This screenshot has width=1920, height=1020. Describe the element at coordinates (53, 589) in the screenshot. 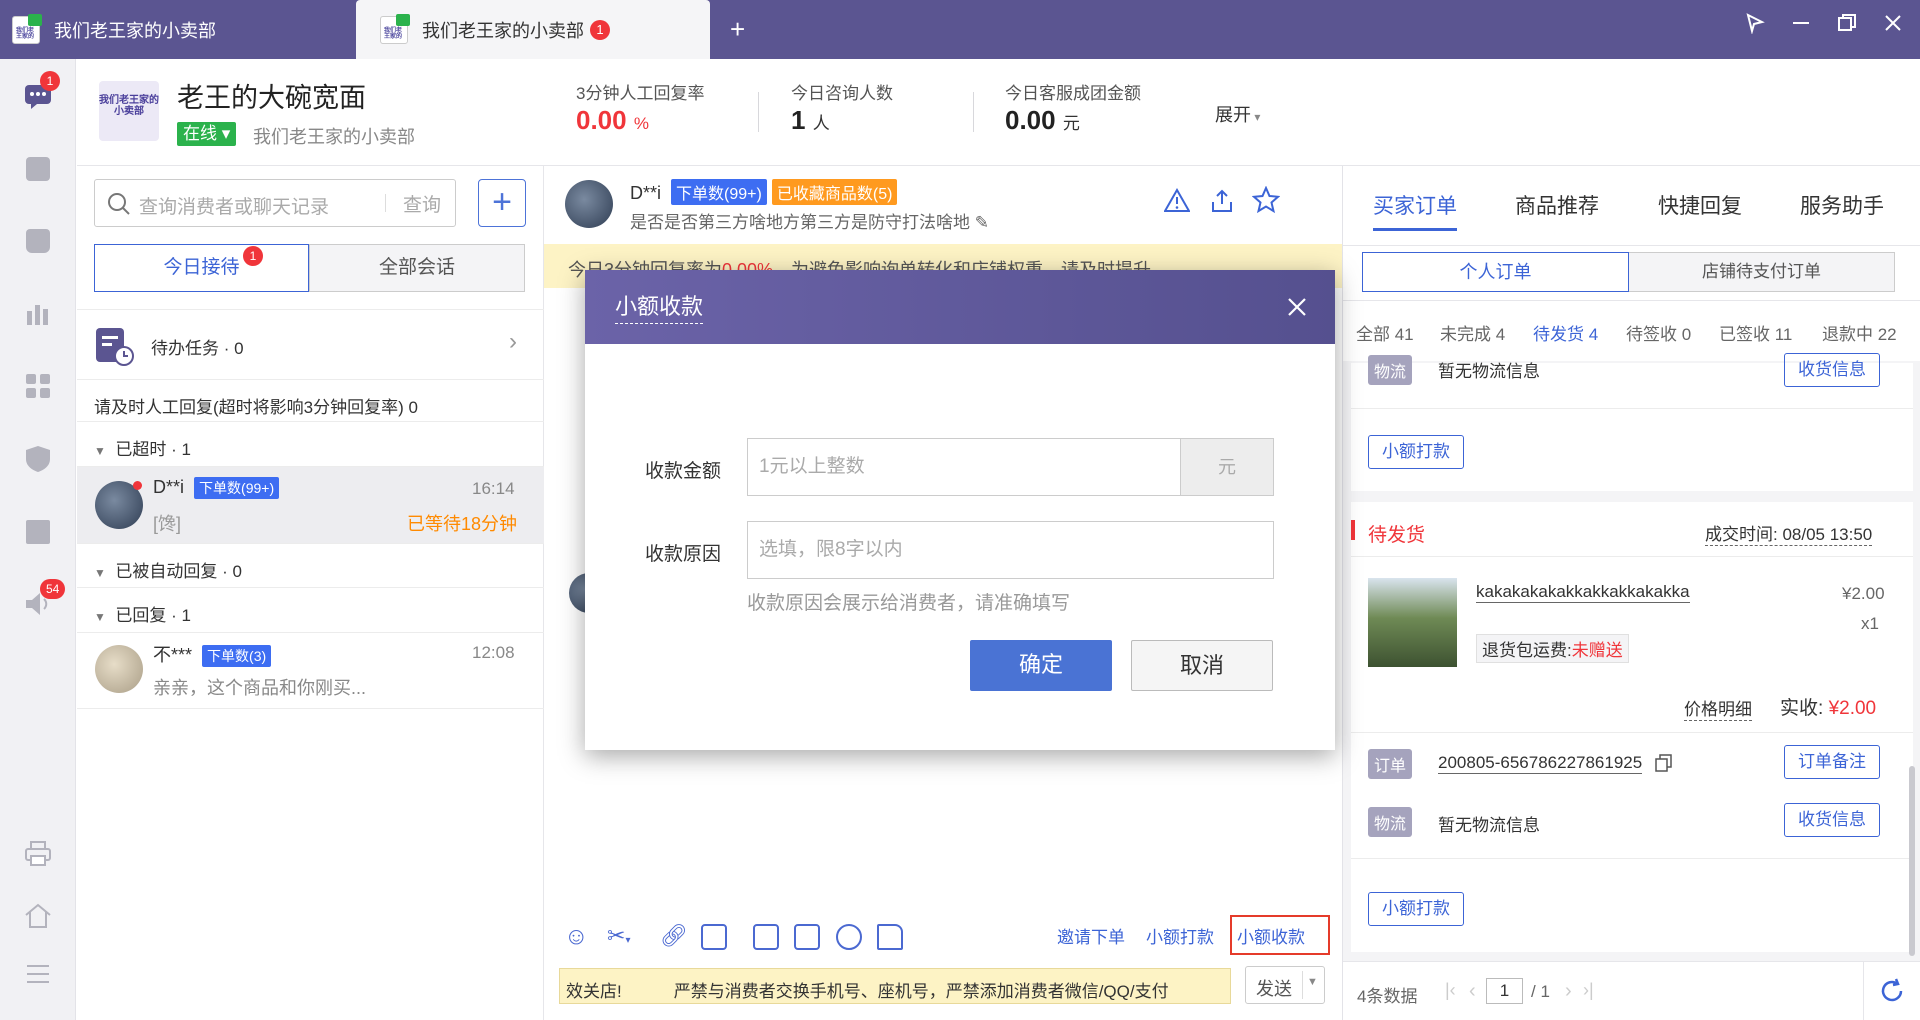

I see `notice-badge: 54` at that location.